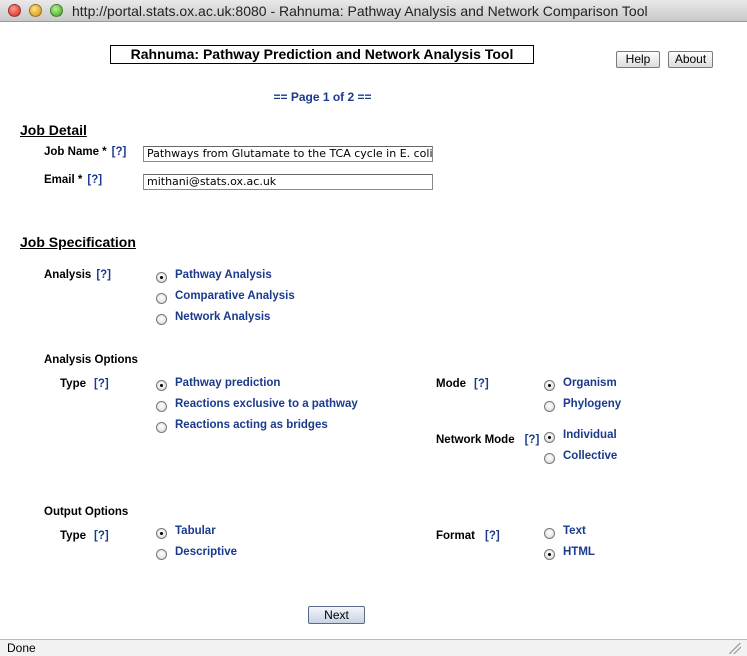 The height and width of the screenshot is (656, 747). Describe the element at coordinates (73, 180) in the screenshot. I see `email-label: Email * [?]` at that location.